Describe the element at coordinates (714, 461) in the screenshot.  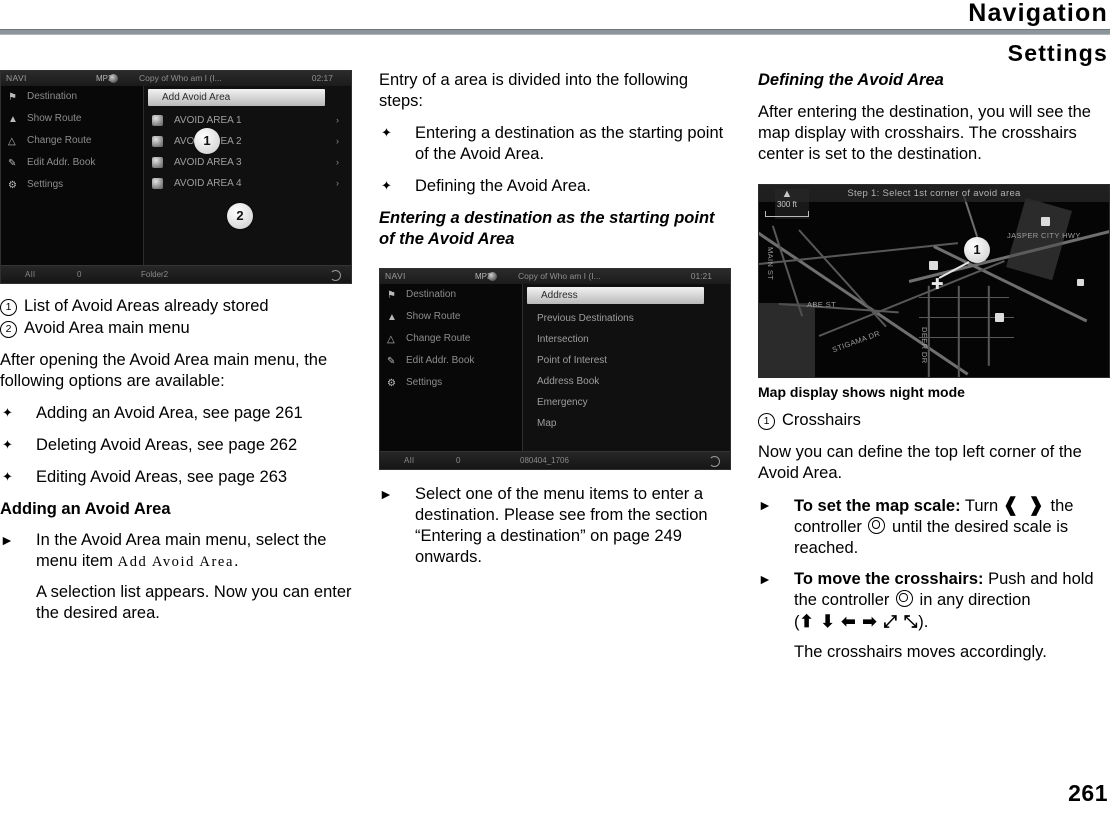
I see `repeat-icon` at that location.